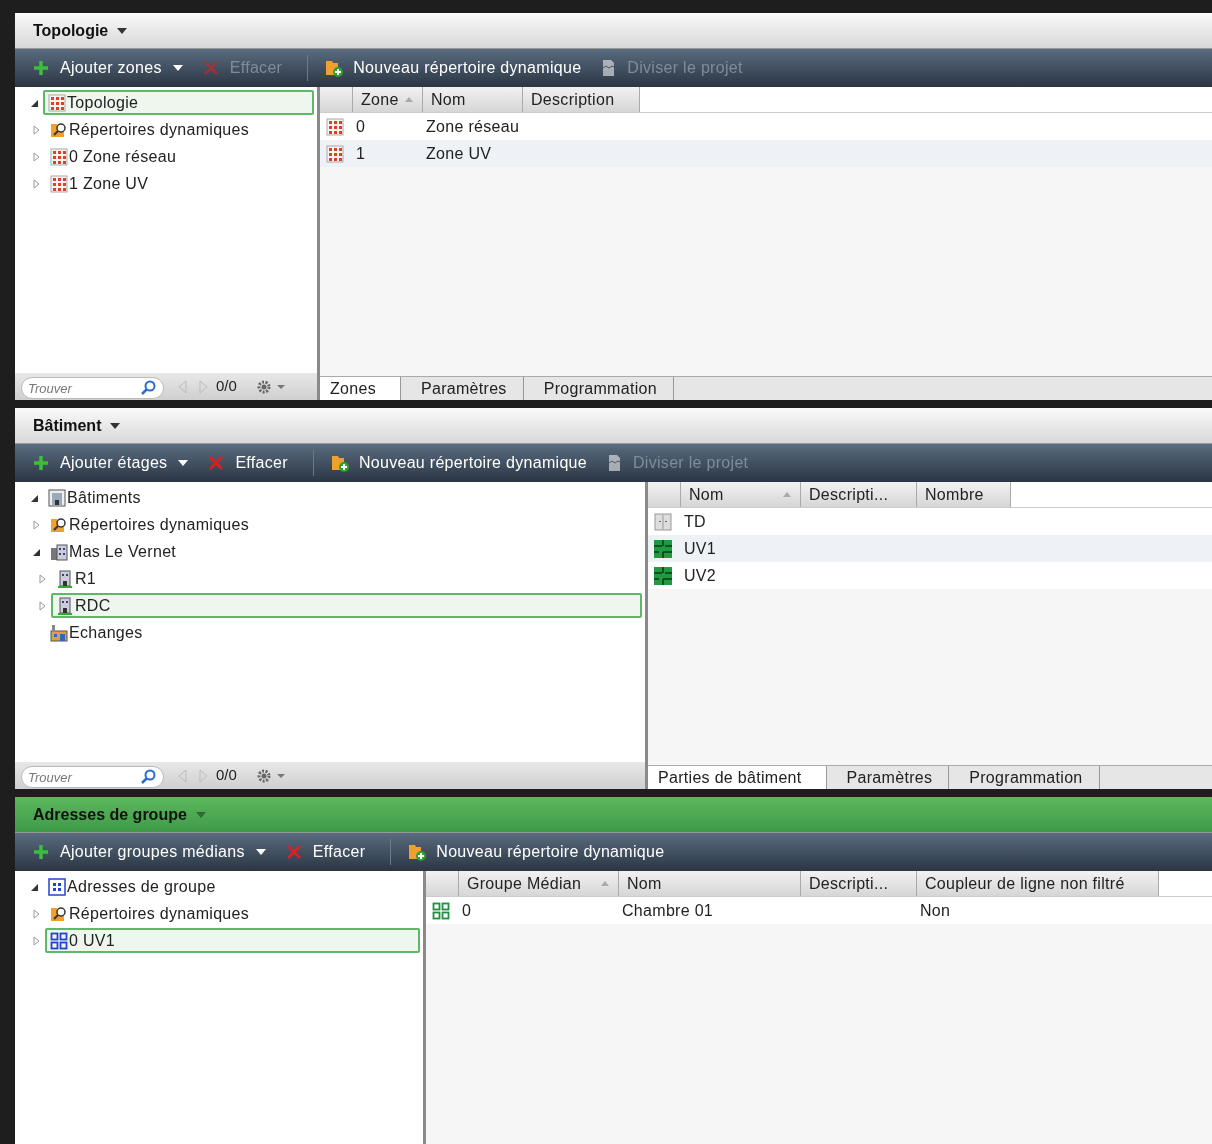  What do you see at coordinates (98, 632) in the screenshot?
I see `tree-item: Echanges` at bounding box center [98, 632].